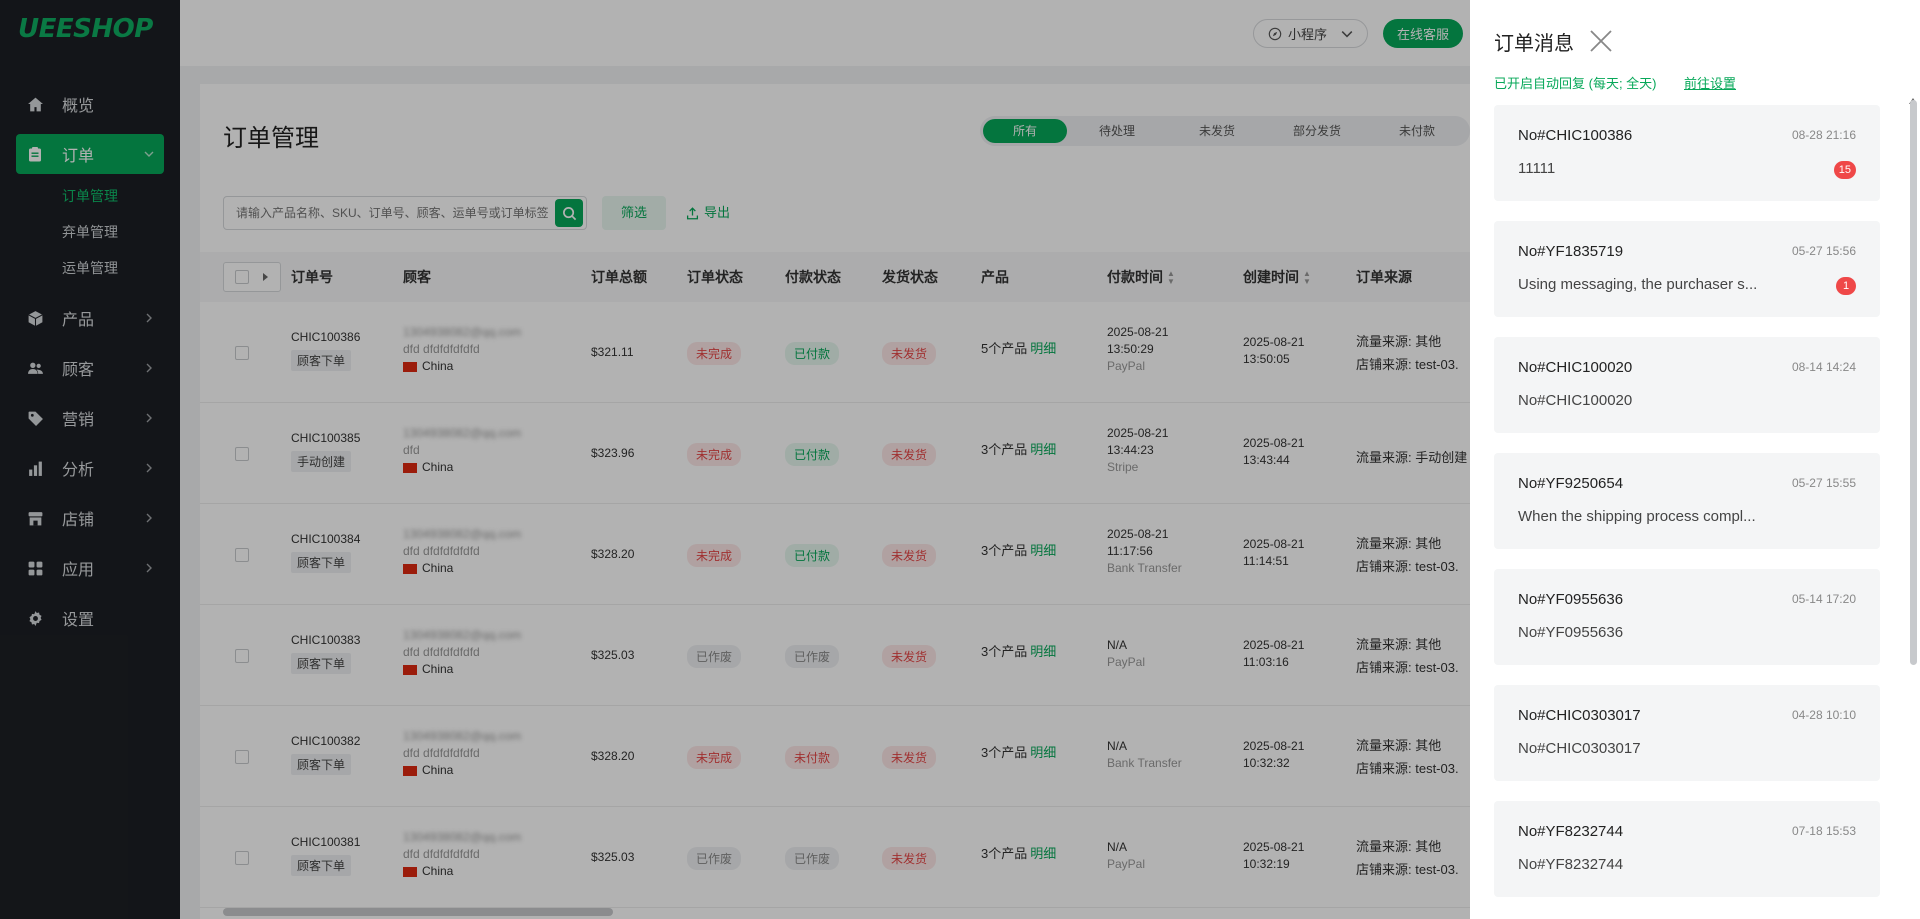 The width and height of the screenshot is (1920, 919). What do you see at coordinates (1571, 632) in the screenshot?
I see `message-preview: No#YF0955636` at bounding box center [1571, 632].